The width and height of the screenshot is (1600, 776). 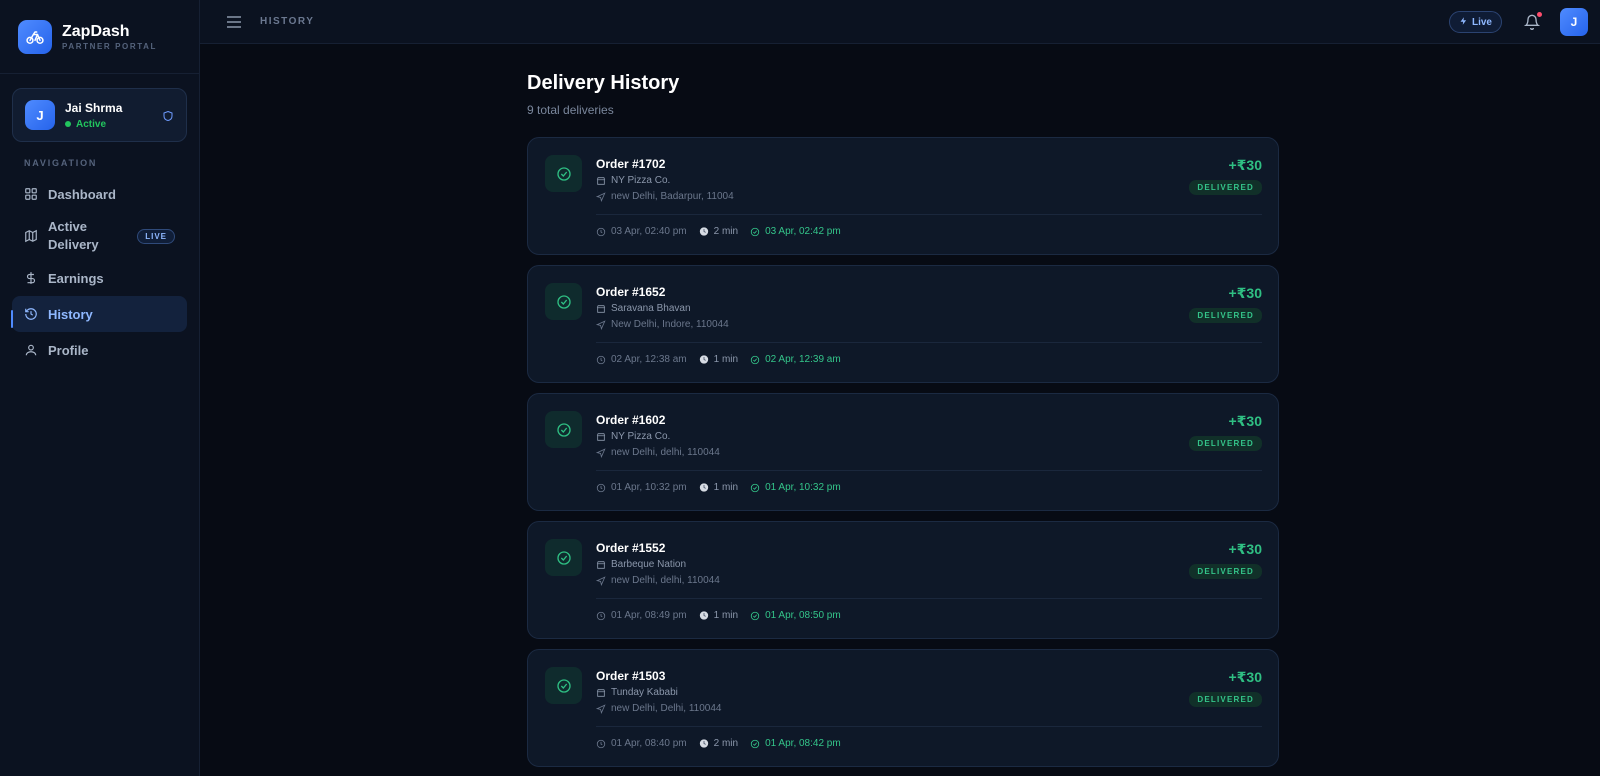 What do you see at coordinates (803, 743) in the screenshot?
I see `delivered-time: 01 Apr, 08:42 pm` at bounding box center [803, 743].